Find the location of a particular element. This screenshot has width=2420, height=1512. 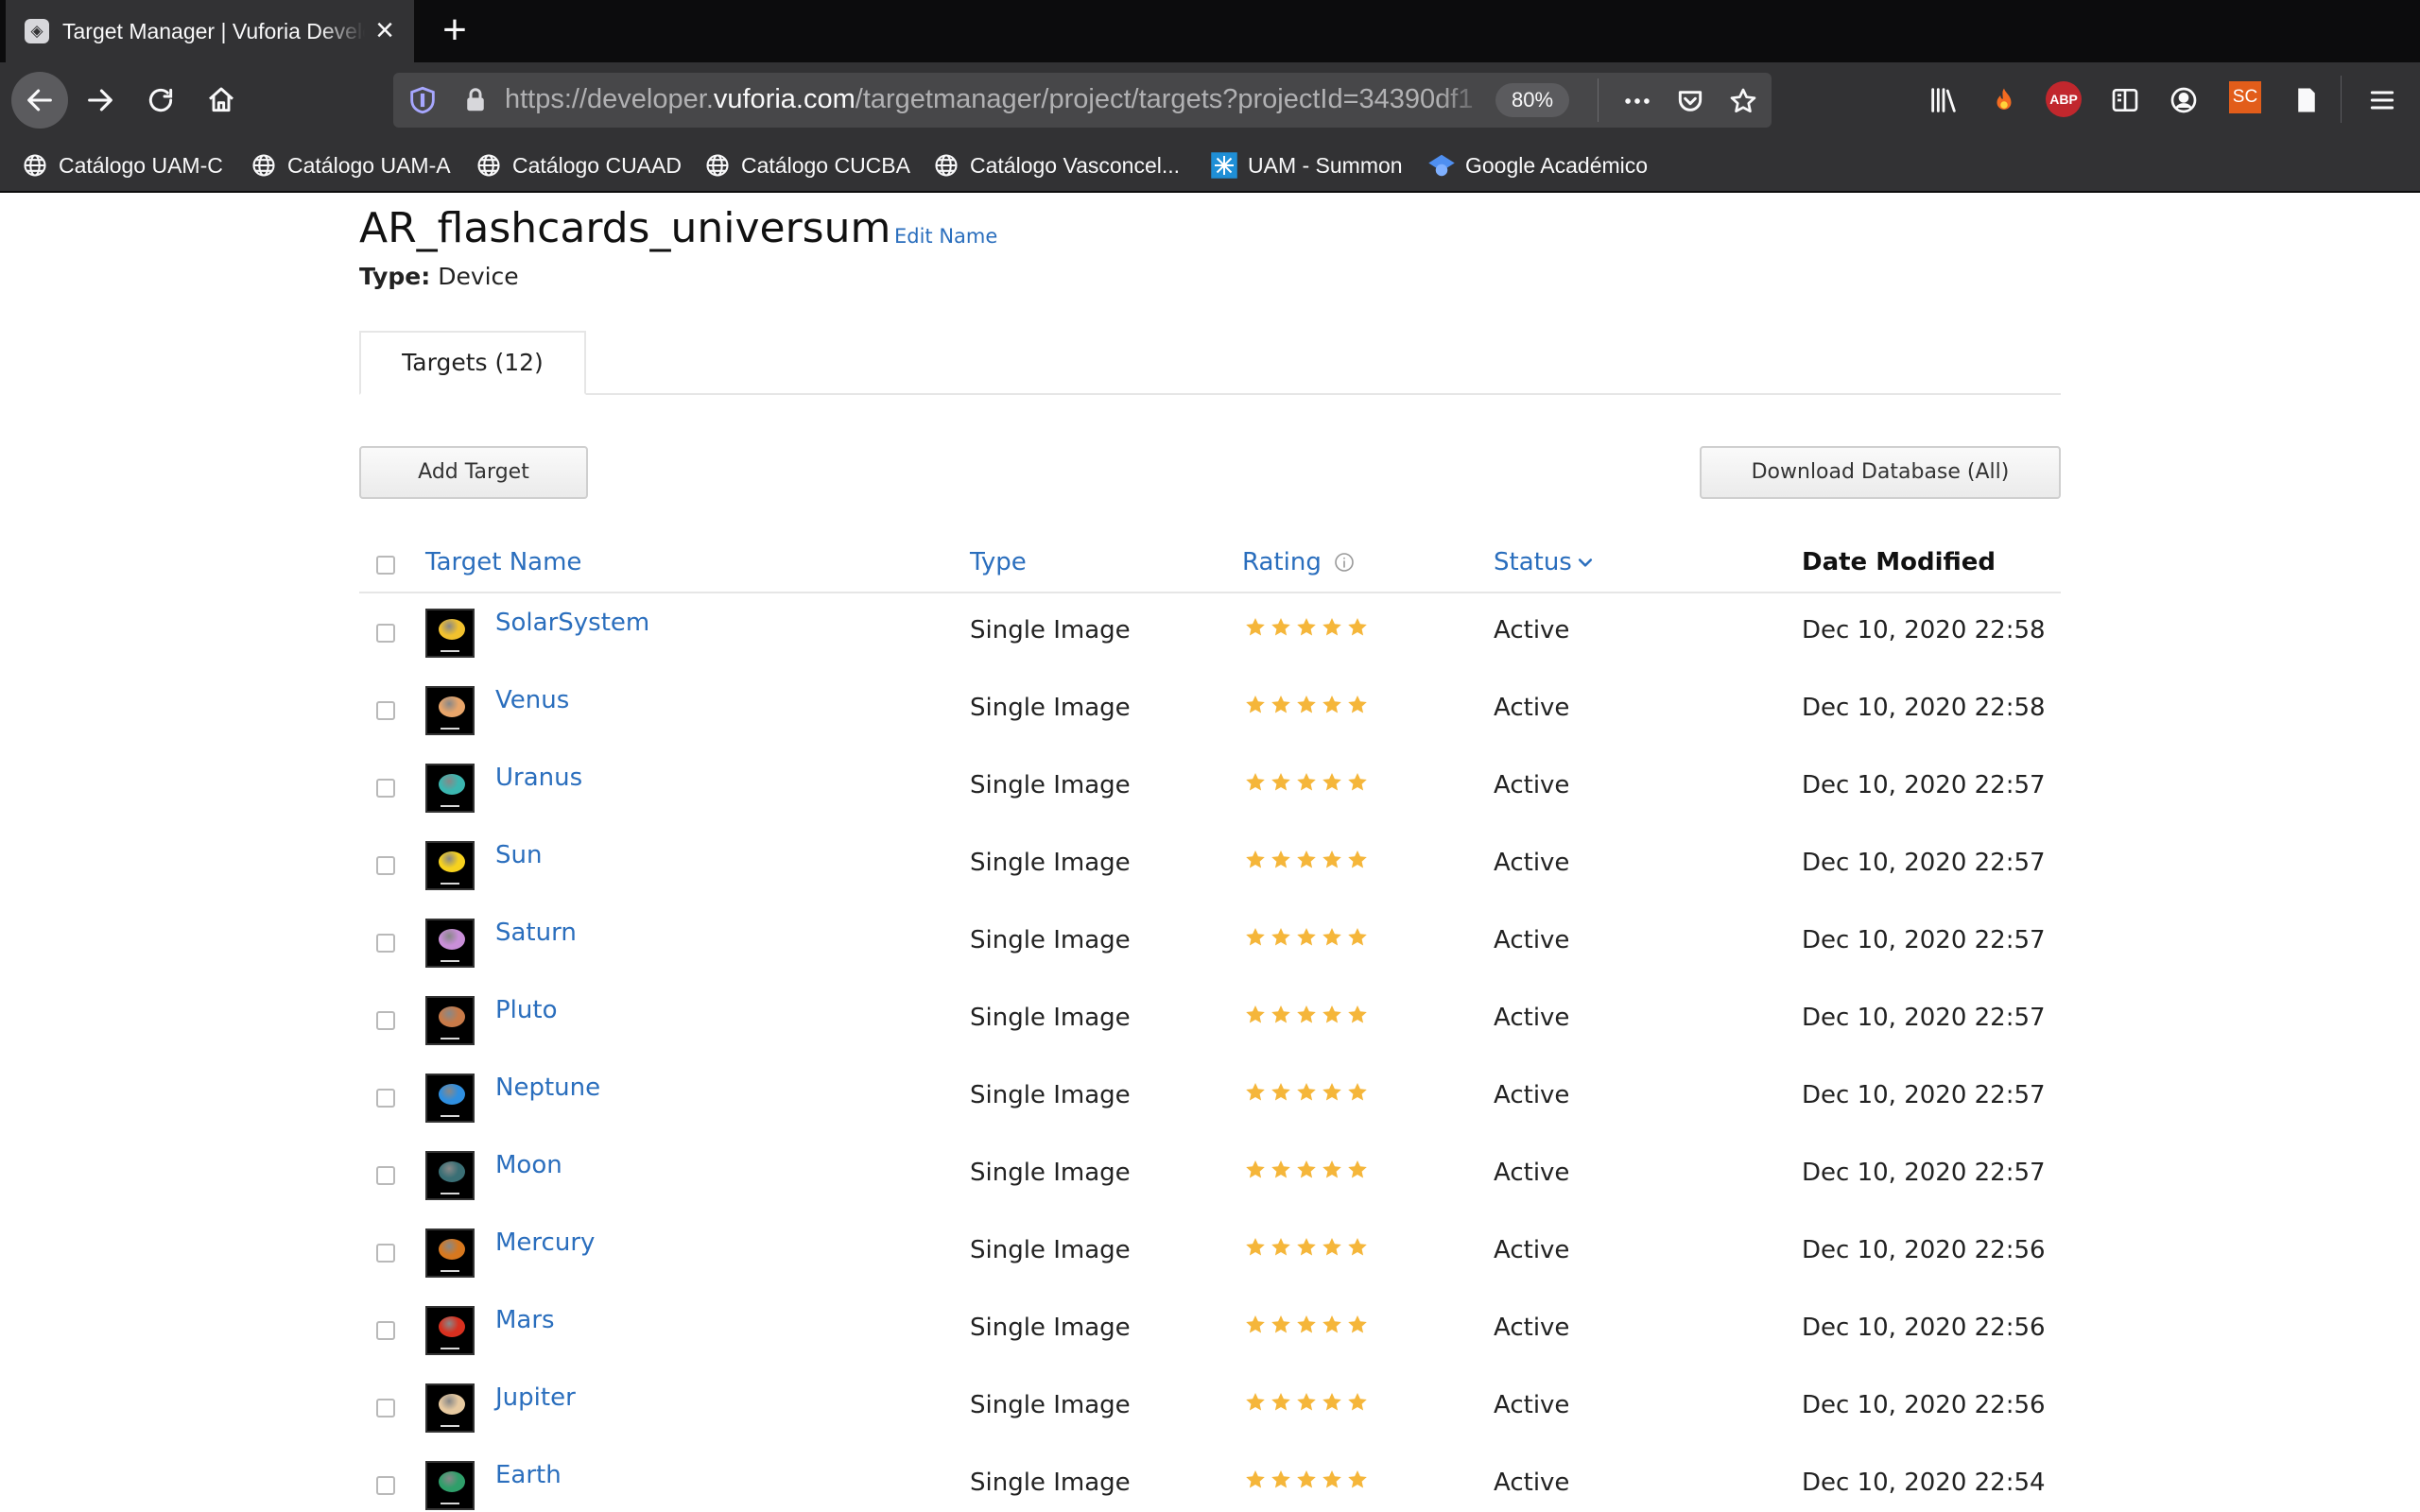

table-row: Sun Single Image Active Dec 10, 2020 22:57 is located at coordinates (1210, 864).